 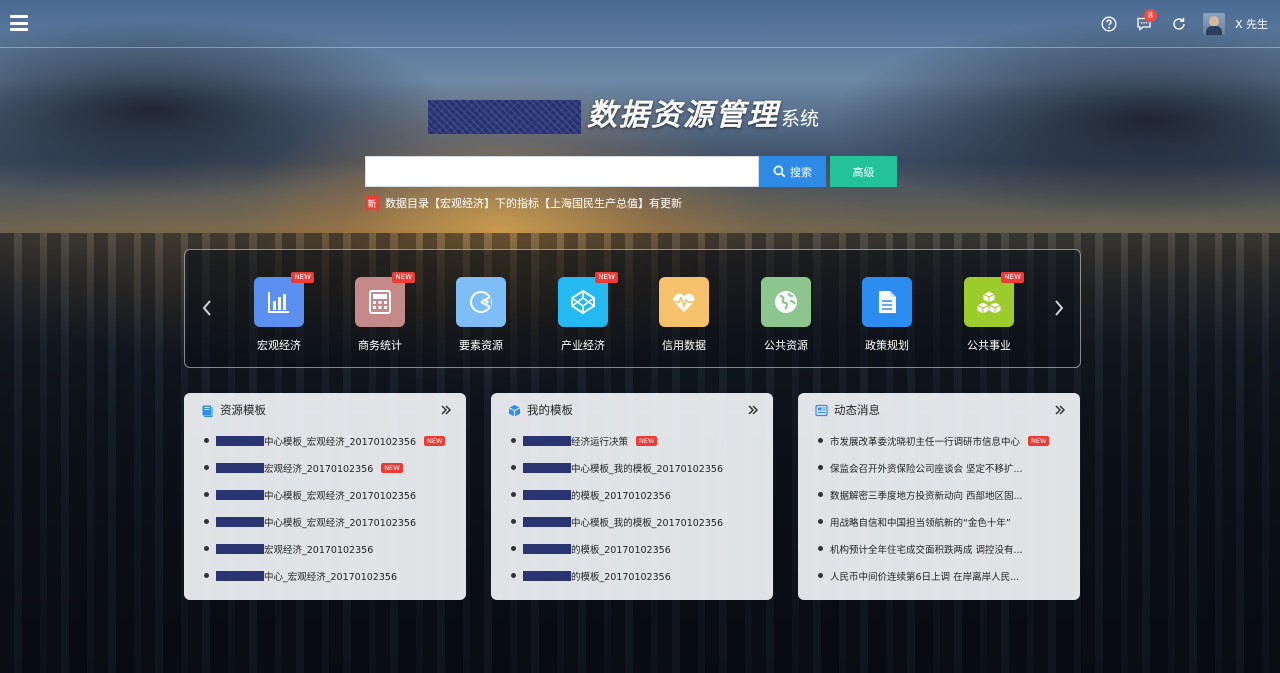 What do you see at coordinates (243, 410) in the screenshot?
I see `card-title: 资源模板` at bounding box center [243, 410].